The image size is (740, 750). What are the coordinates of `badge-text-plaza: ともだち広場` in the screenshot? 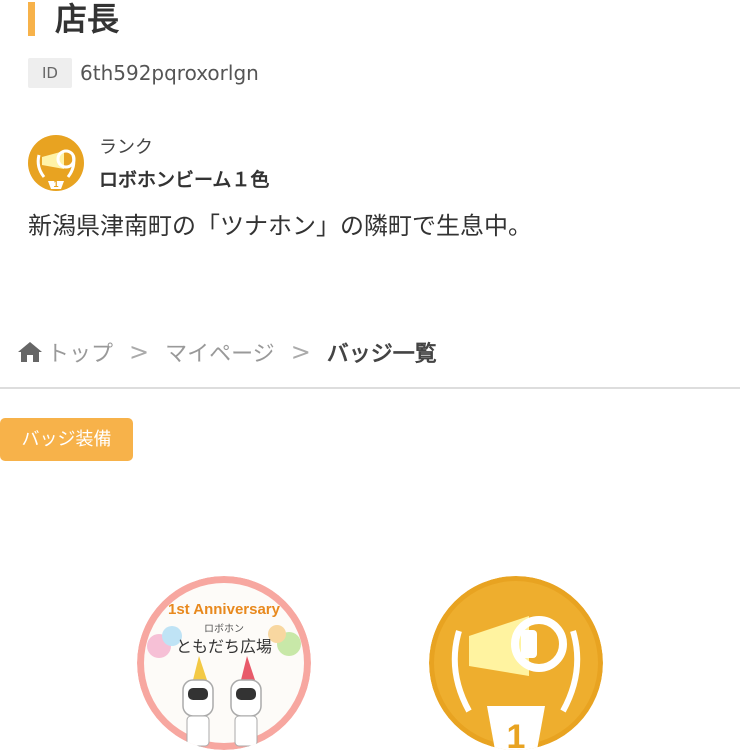 It's located at (224, 646).